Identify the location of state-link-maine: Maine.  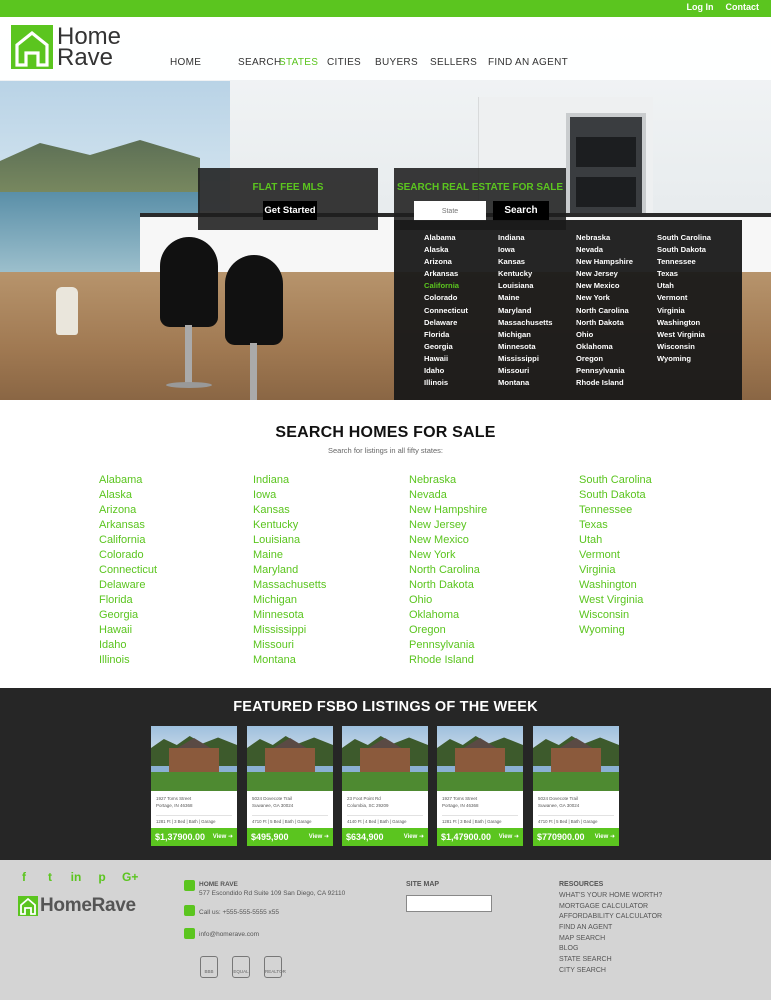
(289, 555).